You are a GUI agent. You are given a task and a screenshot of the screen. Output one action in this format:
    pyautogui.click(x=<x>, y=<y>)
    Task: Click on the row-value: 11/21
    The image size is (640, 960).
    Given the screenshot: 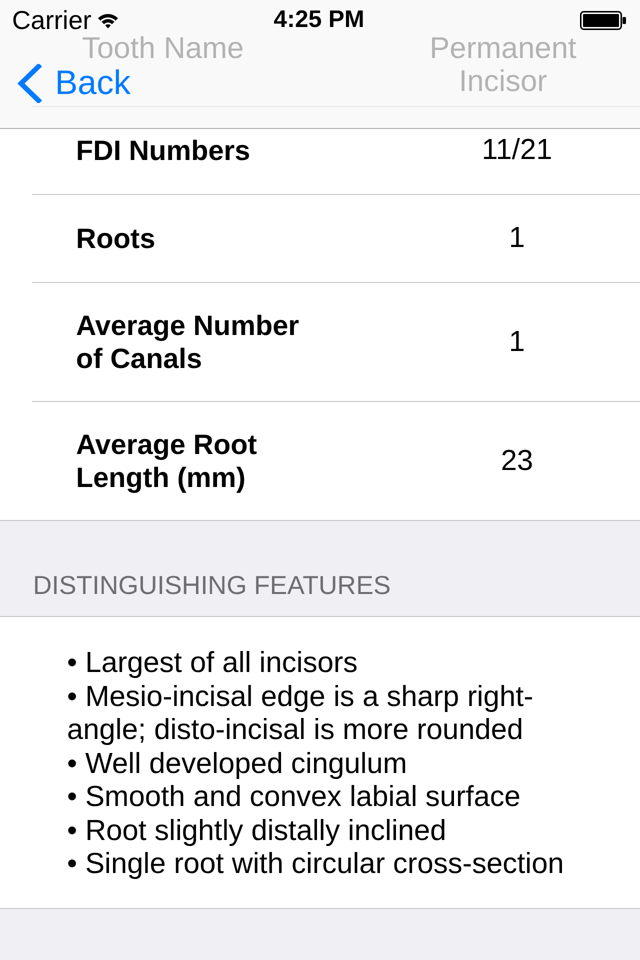 What is the action you would take?
    pyautogui.click(x=517, y=150)
    